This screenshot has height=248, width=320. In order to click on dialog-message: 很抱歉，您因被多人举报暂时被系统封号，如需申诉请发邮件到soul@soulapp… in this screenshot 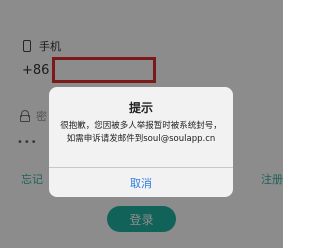, I will do `click(141, 132)`.